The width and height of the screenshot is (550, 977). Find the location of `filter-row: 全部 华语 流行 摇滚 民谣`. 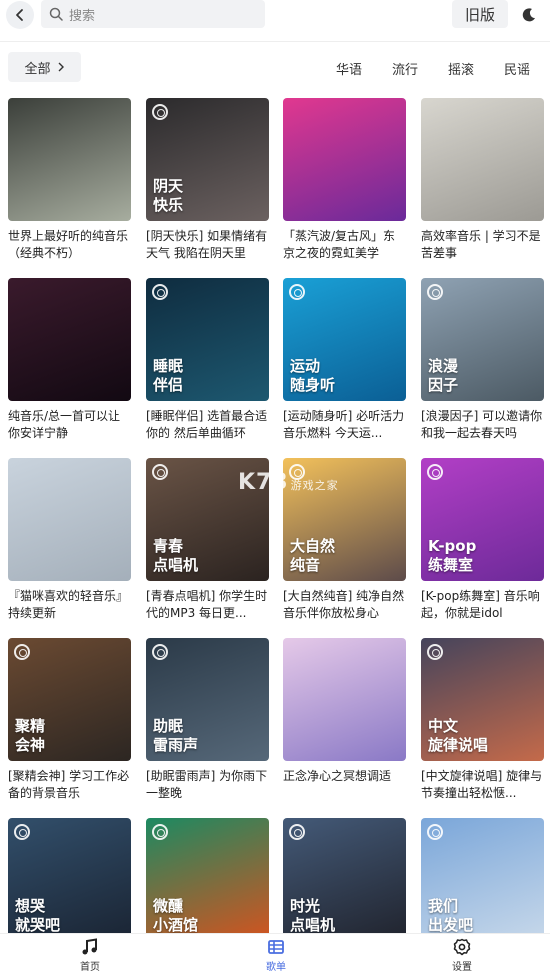

filter-row: 全部 华语 流行 摇滚 民谣 is located at coordinates (275, 68).